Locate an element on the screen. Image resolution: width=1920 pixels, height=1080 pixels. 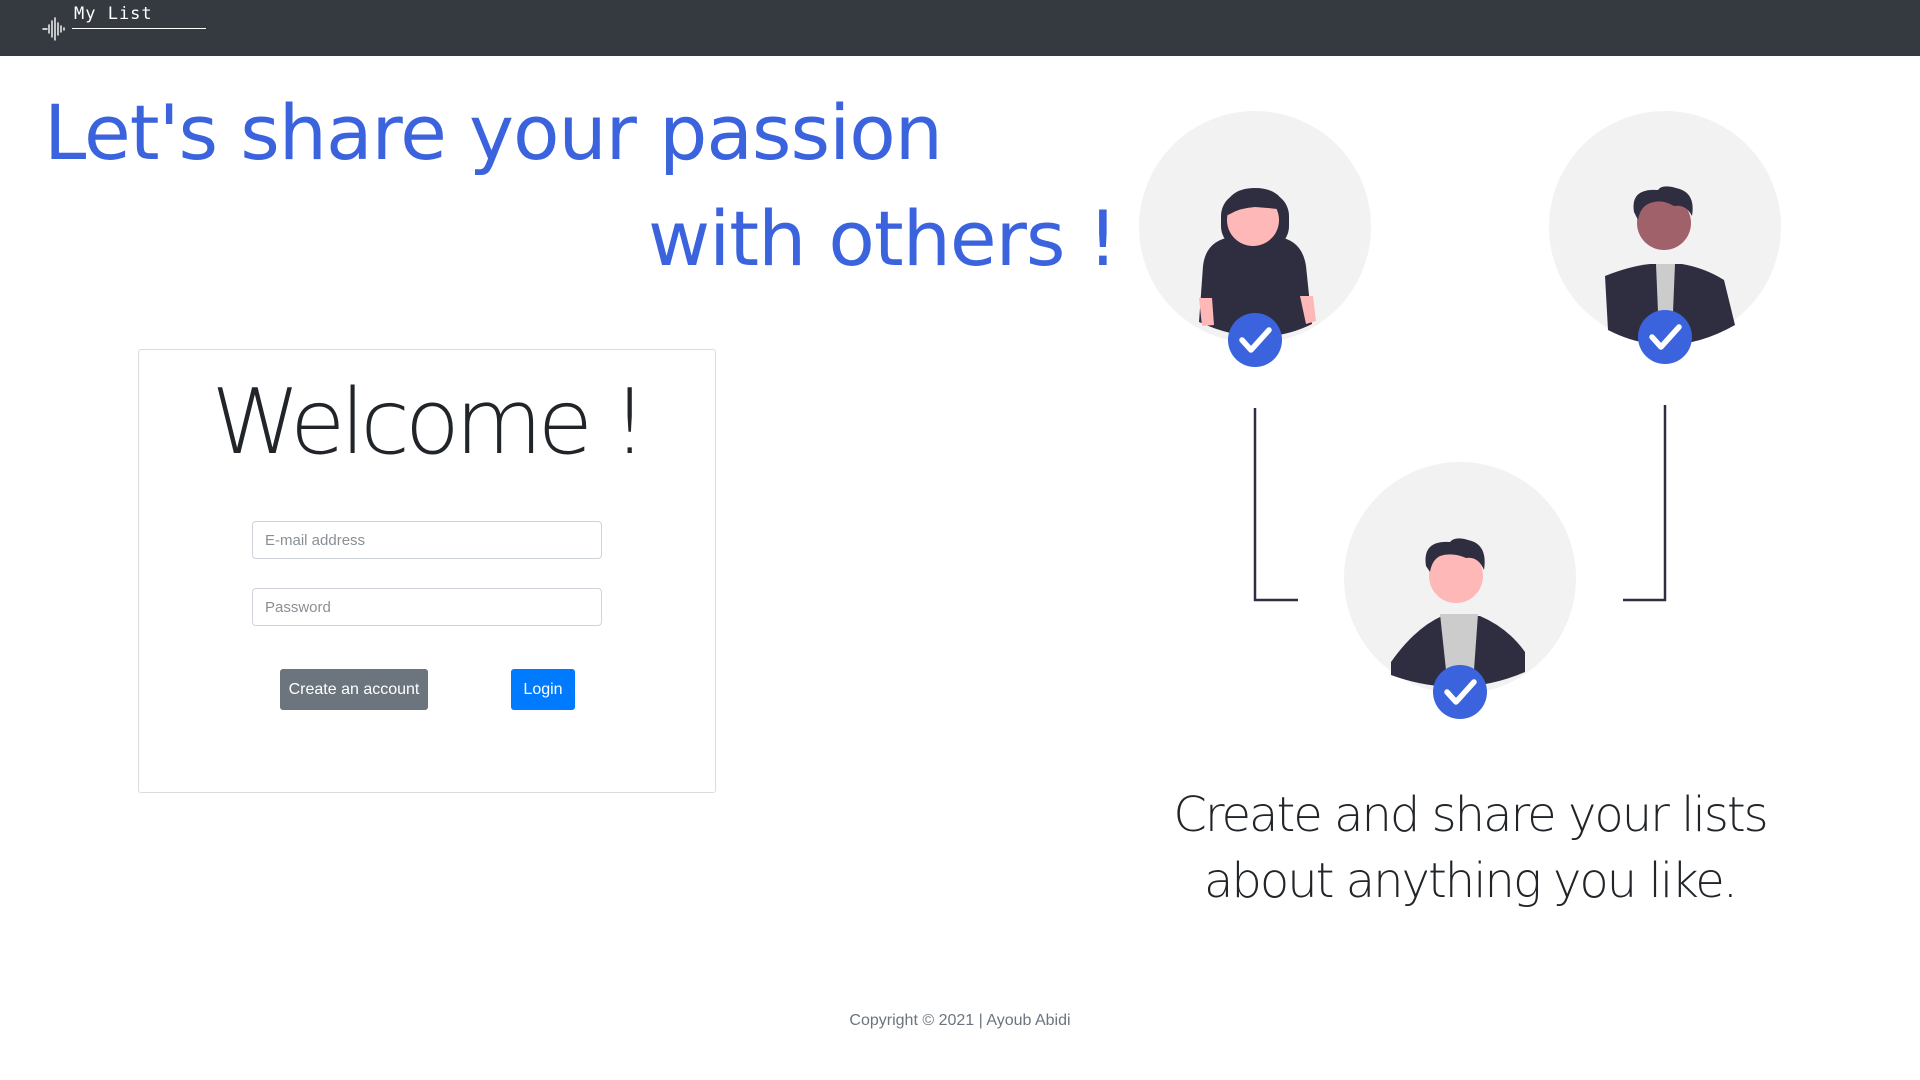
hero-heading-line2: with others ! is located at coordinates (883, 238).